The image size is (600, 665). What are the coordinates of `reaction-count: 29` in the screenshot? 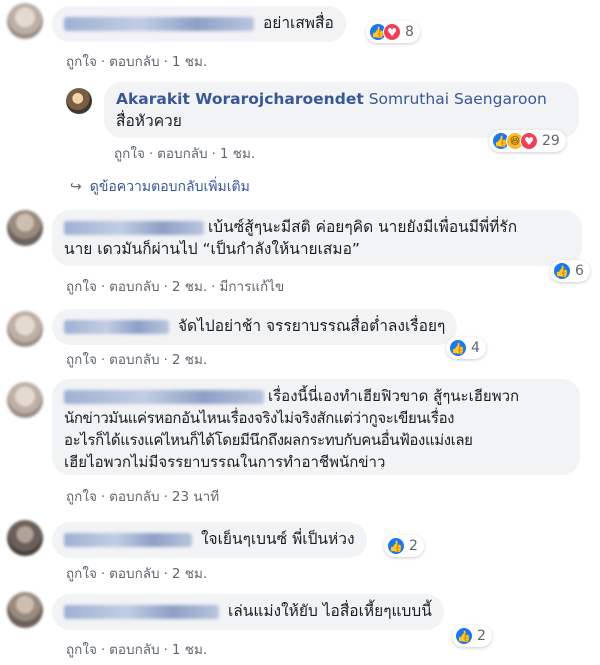 It's located at (551, 141).